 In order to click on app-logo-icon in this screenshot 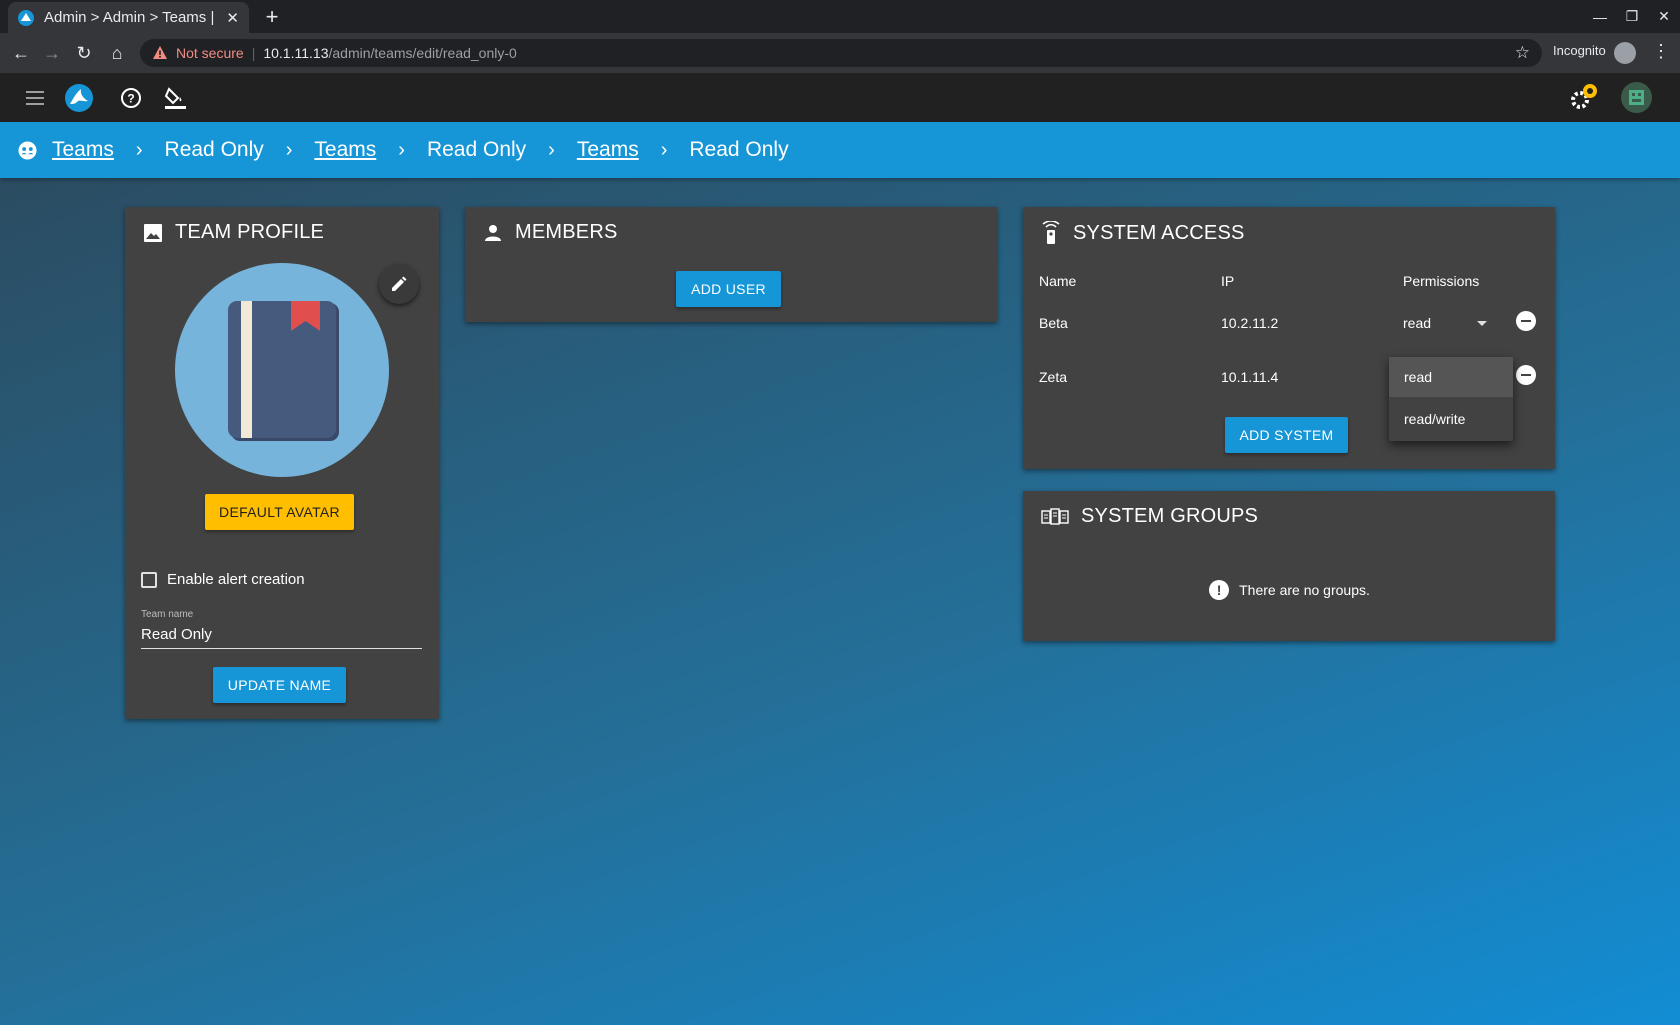, I will do `click(79, 98)`.